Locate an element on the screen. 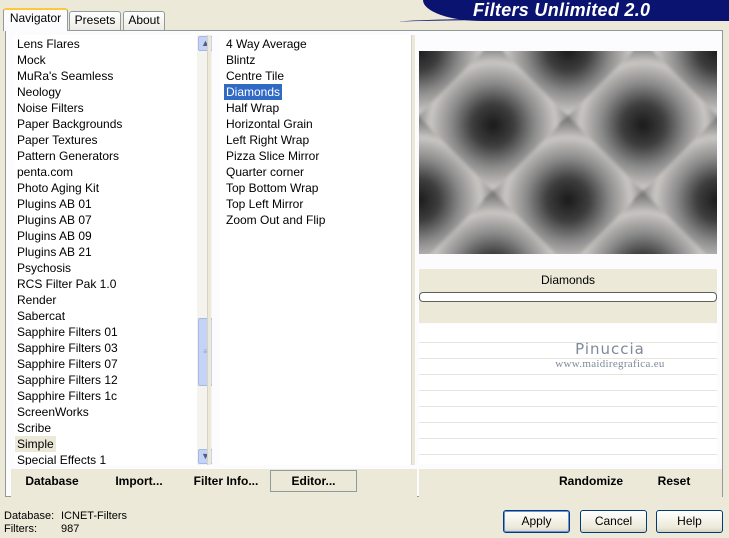 The height and width of the screenshot is (538, 729). category-item: penta.com is located at coordinates (45, 172).